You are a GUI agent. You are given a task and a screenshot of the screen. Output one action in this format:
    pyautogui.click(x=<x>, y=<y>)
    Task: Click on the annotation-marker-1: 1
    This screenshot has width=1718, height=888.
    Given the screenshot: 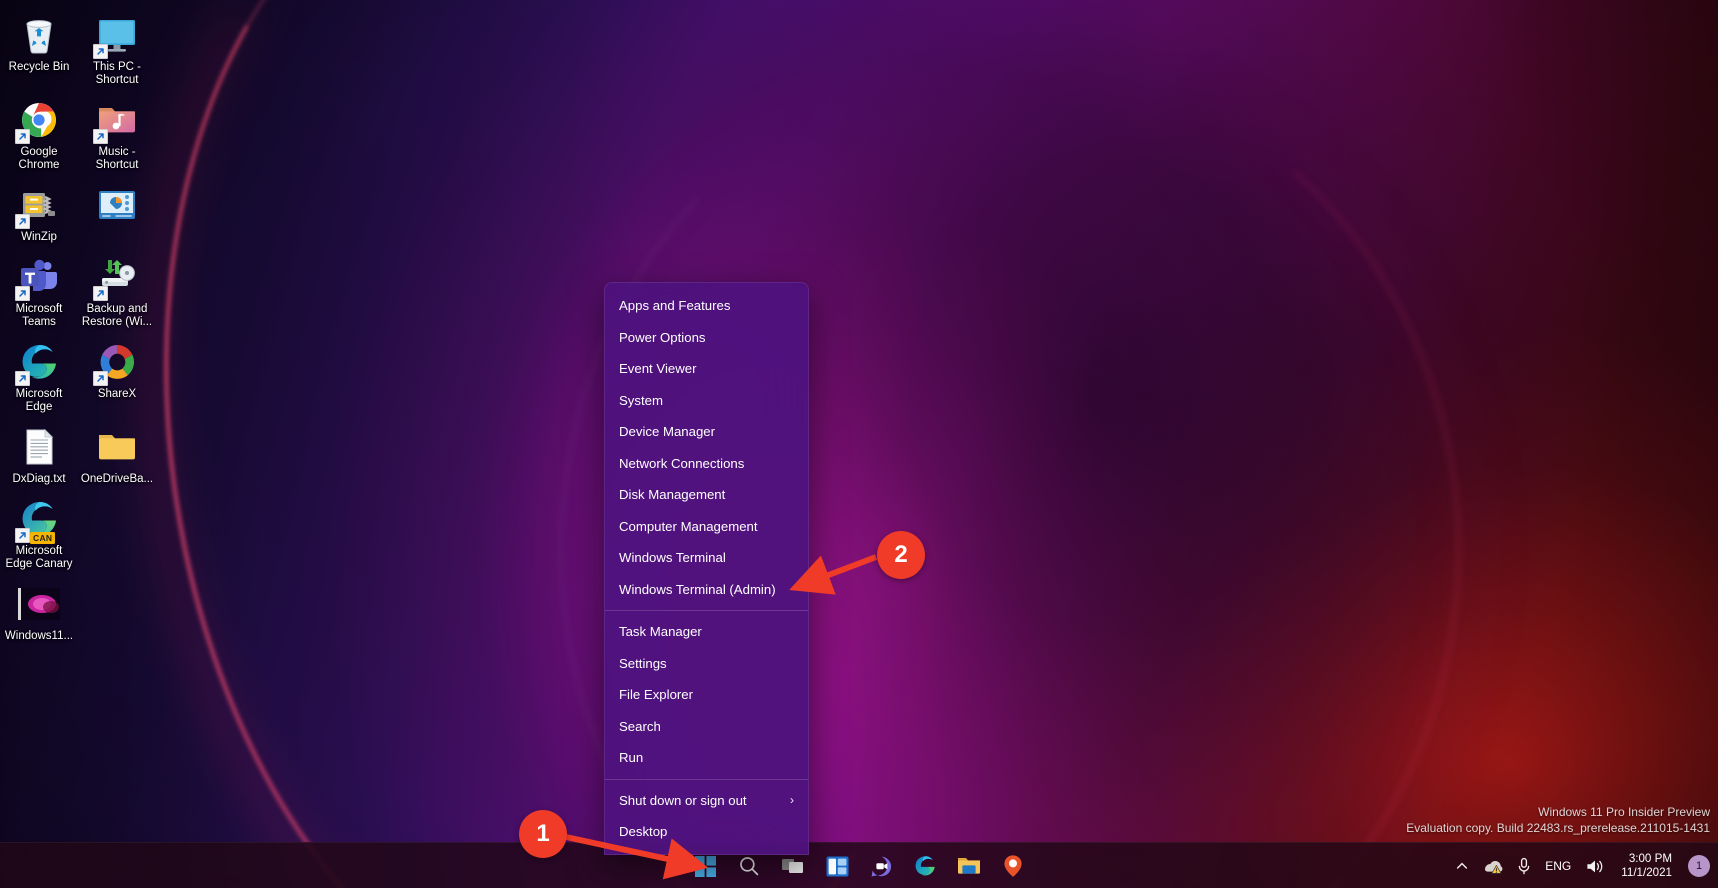 What is the action you would take?
    pyautogui.click(x=543, y=834)
    